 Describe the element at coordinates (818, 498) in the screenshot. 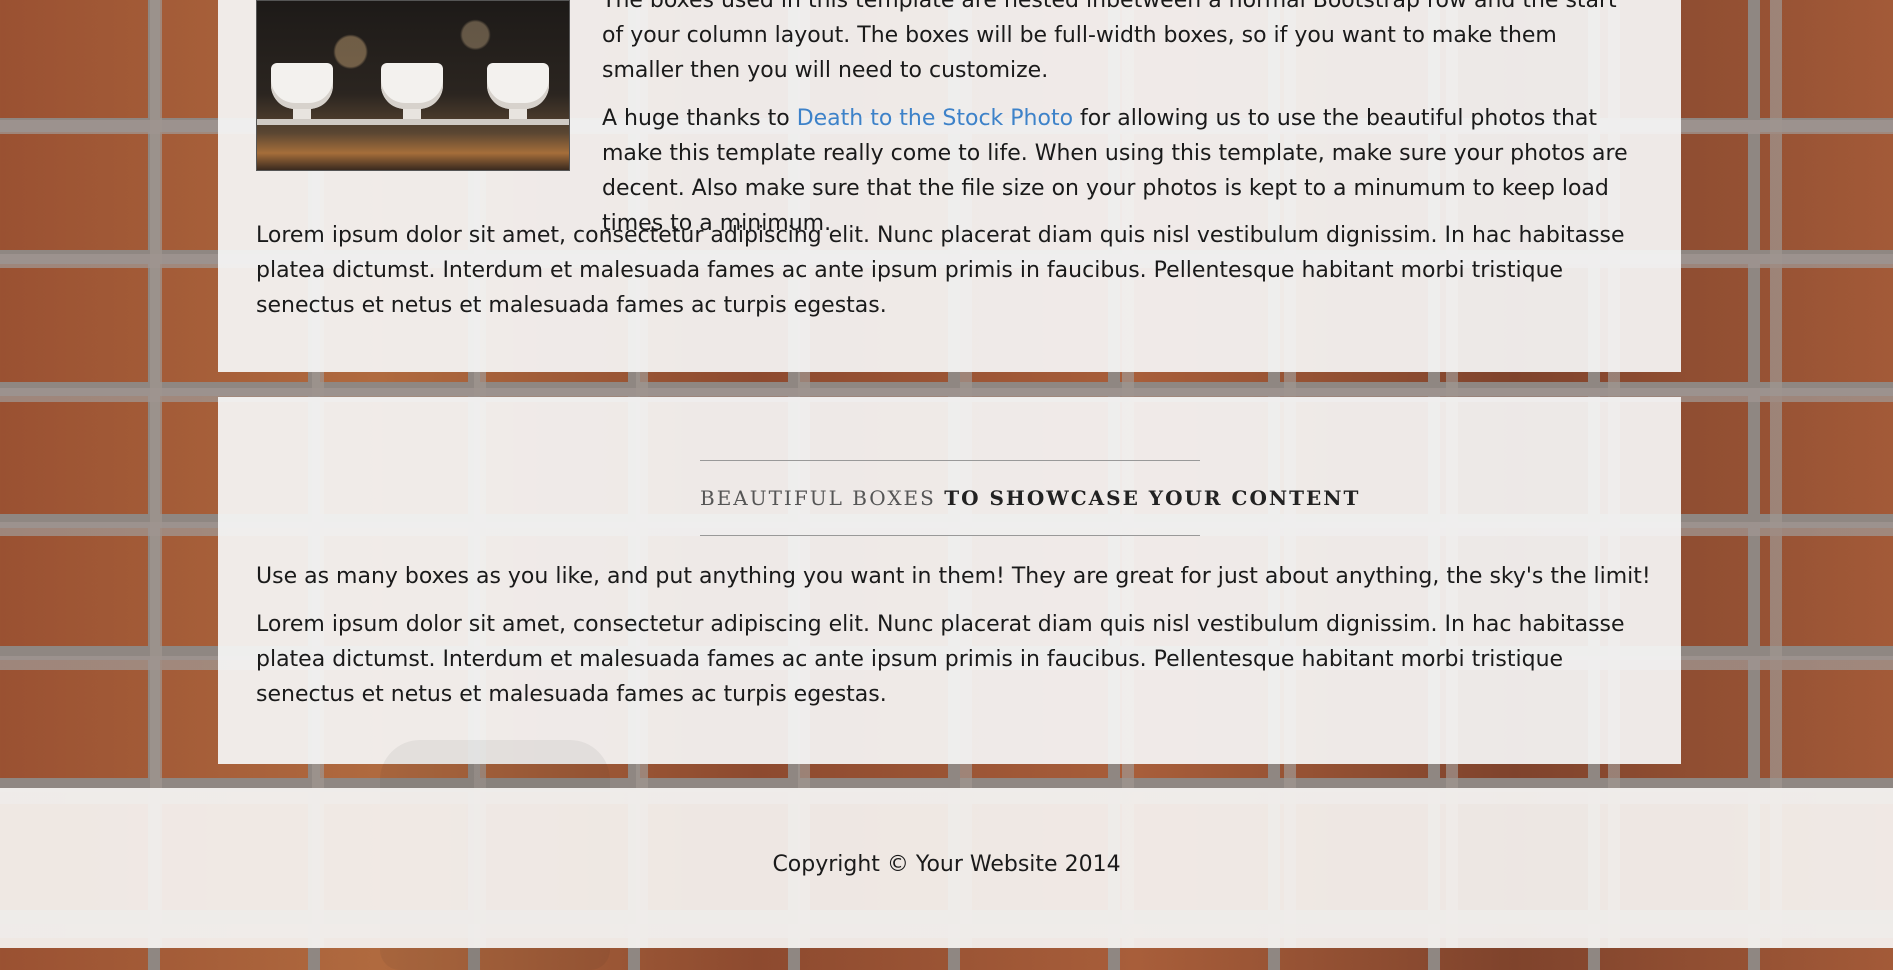

I see `heading-light-text: Beautiful Boxes` at that location.